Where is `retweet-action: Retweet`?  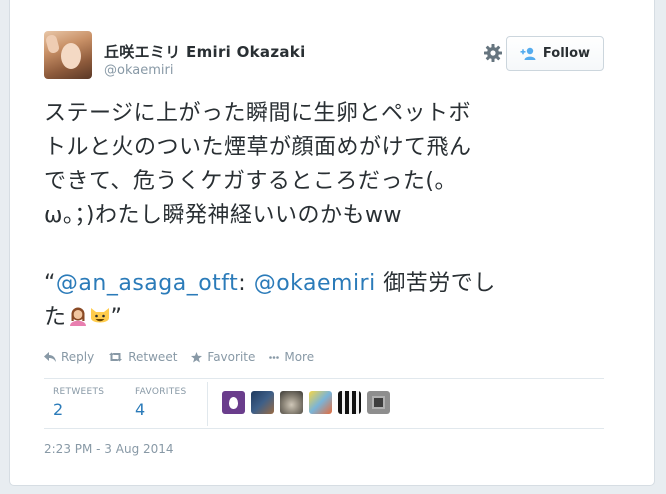
retweet-action: Retweet is located at coordinates (142, 357).